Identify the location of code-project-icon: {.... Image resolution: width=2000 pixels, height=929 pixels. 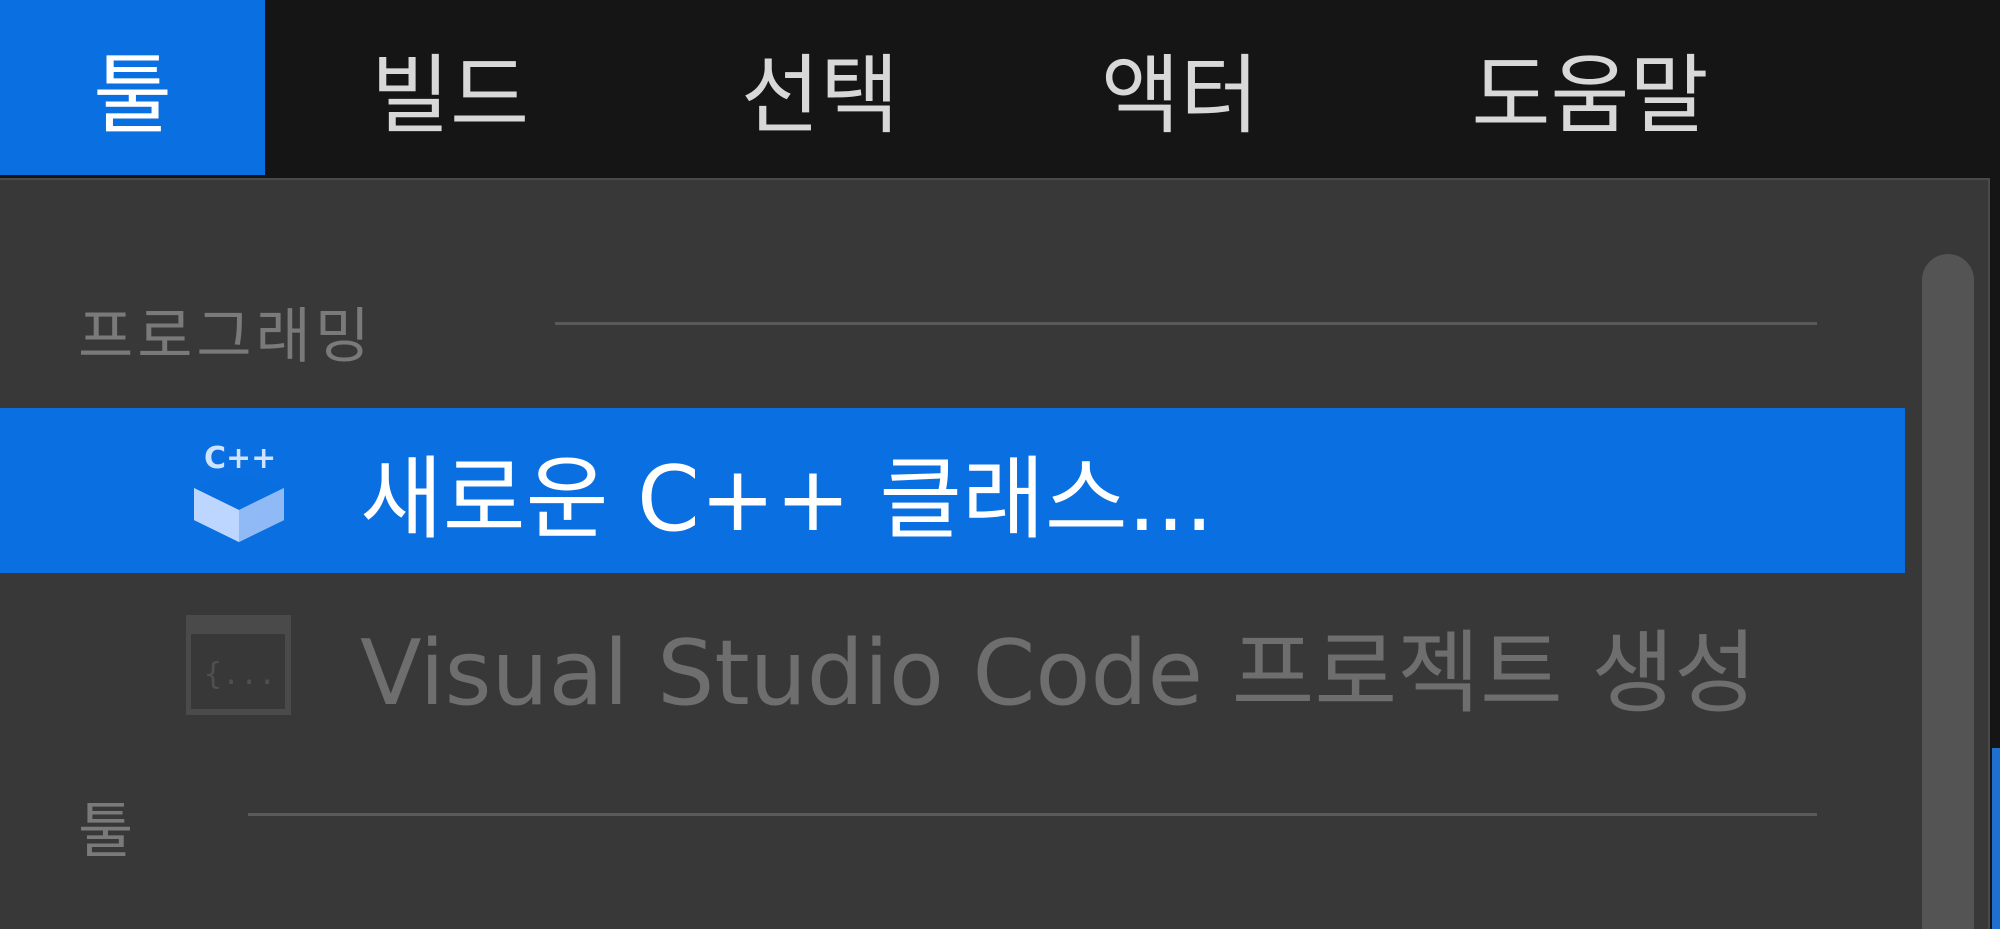
(238, 664).